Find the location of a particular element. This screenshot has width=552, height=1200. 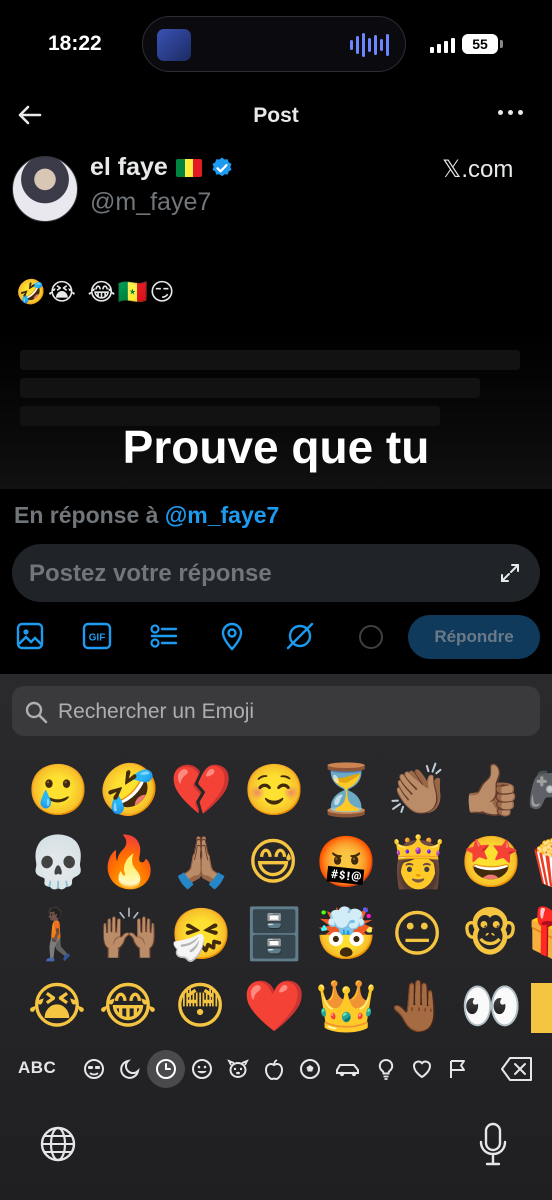

microphone-icon is located at coordinates (493, 1144).